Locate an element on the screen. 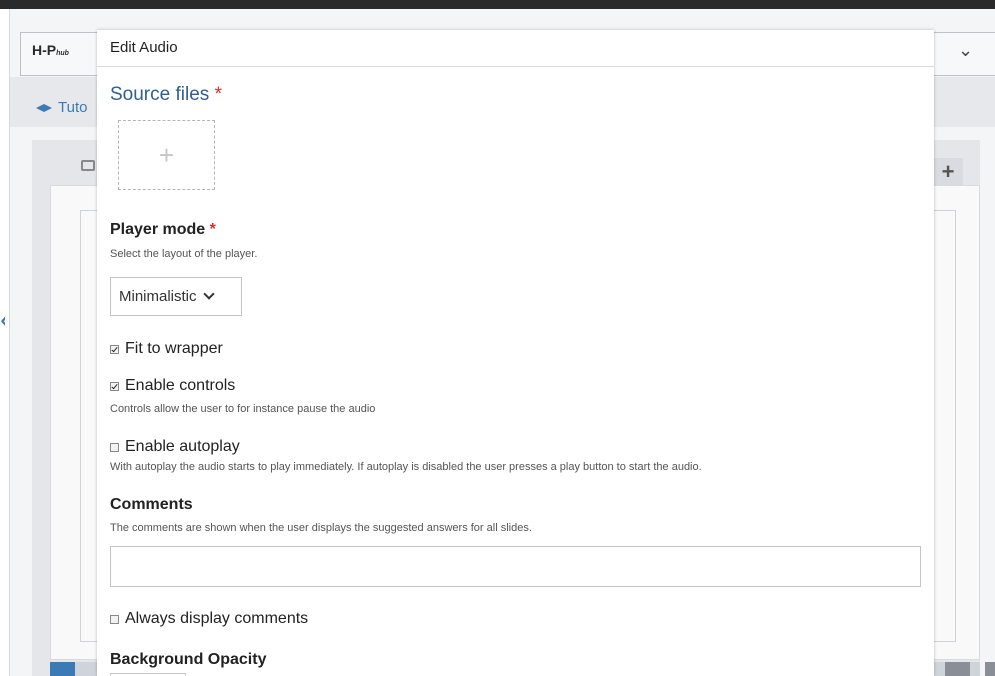 This screenshot has height=676, width=995. fit-to-wrapper-row: Fit to wrapper is located at coordinates (166, 349).